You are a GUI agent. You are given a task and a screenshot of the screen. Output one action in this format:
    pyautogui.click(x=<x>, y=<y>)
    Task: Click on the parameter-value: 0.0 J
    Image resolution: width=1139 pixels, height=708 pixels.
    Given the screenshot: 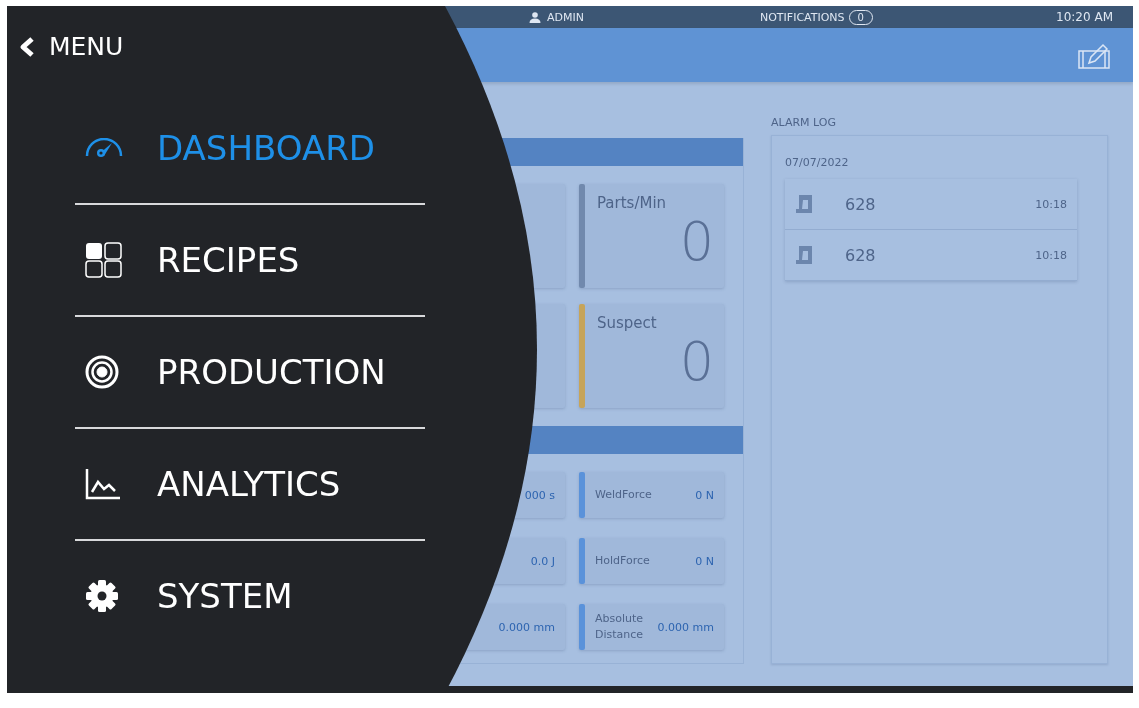 What is the action you would take?
    pyautogui.click(x=543, y=561)
    